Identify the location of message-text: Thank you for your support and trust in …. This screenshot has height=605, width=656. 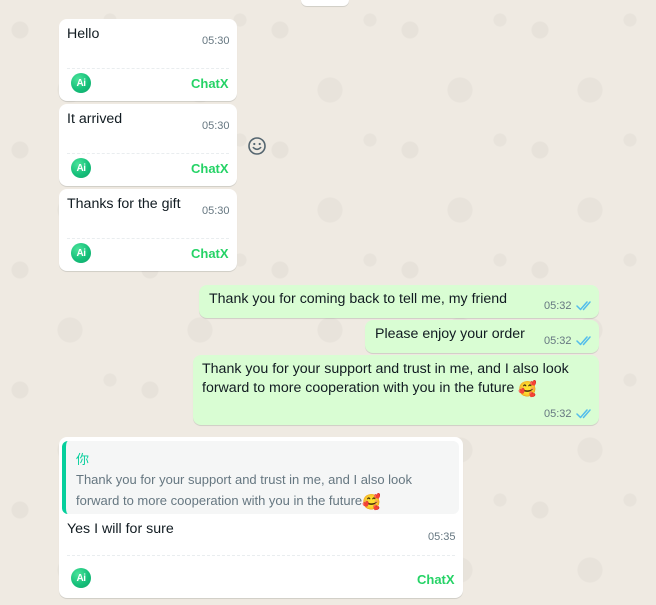
(398, 379).